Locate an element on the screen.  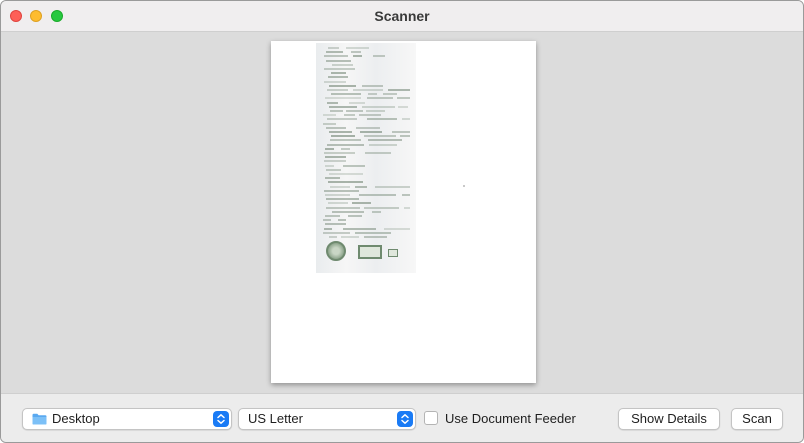
paper-size-popup: US Letter is located at coordinates (327, 419).